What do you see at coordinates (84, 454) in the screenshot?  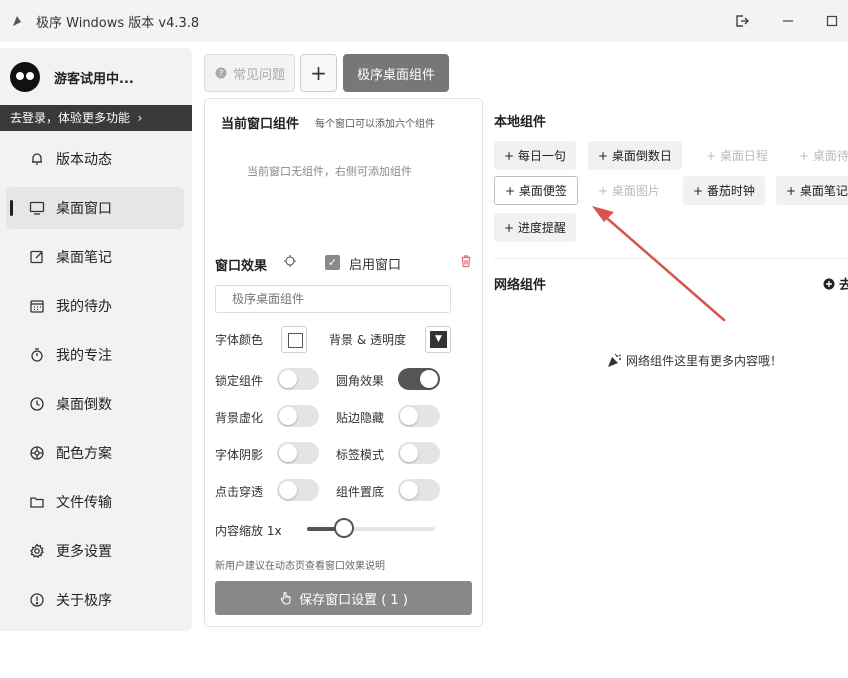 I see `sidebar-item-label: 配色方案` at bounding box center [84, 454].